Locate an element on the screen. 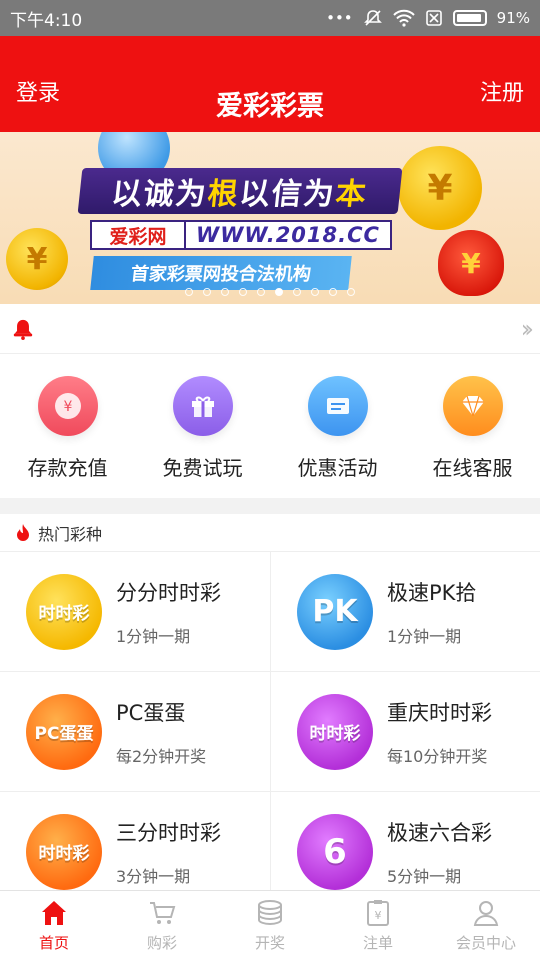 The height and width of the screenshot is (960, 540). quick-label: 优惠活动 is located at coordinates (337, 468).